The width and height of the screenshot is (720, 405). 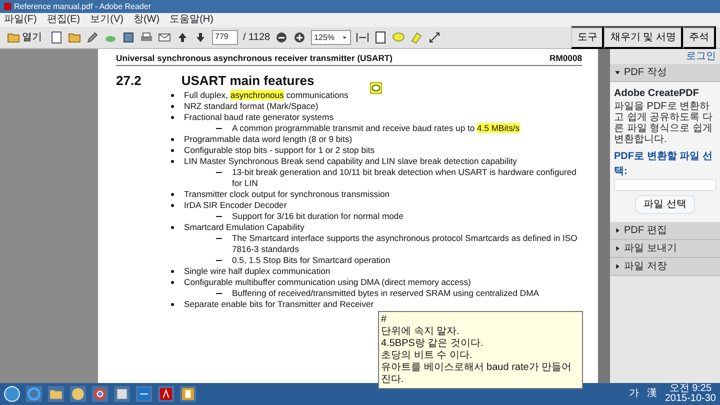 I want to click on clock-date: 2015-10-30, so click(x=690, y=399).